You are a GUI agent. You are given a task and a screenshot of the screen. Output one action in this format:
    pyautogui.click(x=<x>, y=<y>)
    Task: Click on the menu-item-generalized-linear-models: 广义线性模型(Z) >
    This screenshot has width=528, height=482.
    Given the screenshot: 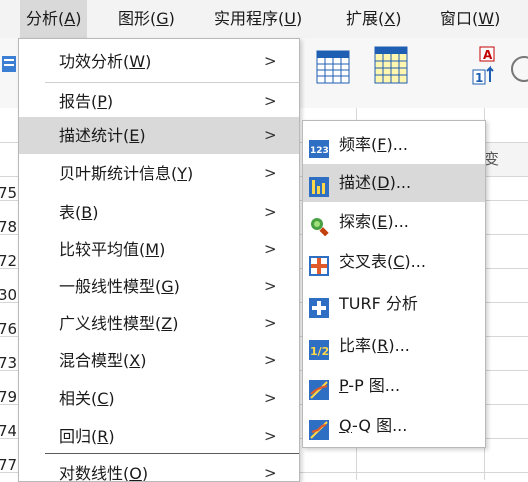 What is the action you would take?
    pyautogui.click(x=159, y=323)
    